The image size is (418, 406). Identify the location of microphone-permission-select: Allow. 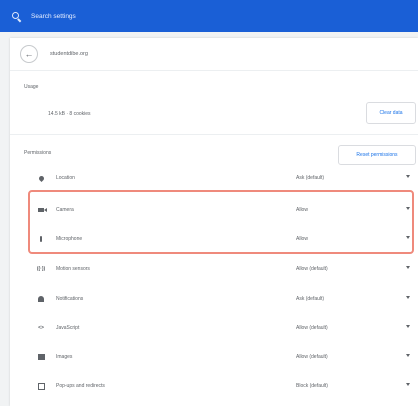
(353, 239).